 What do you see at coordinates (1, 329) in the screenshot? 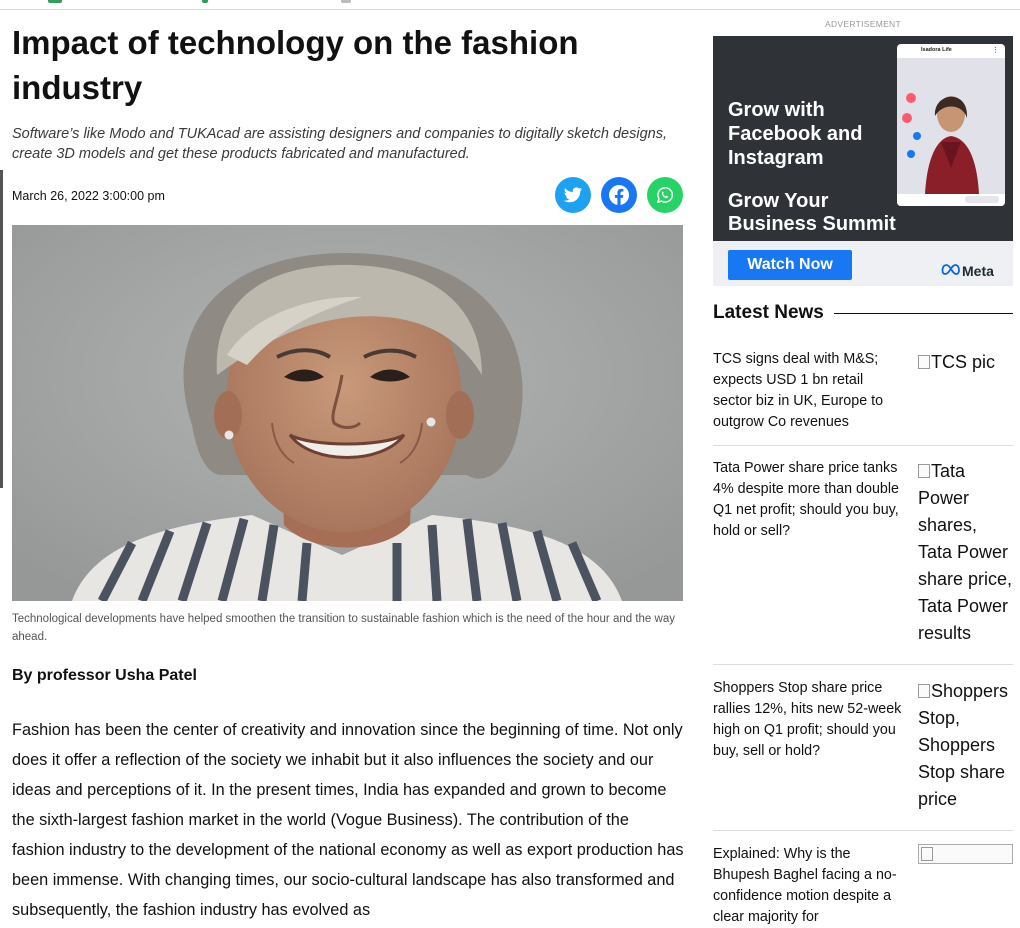
I see `left-edge-rule` at bounding box center [1, 329].